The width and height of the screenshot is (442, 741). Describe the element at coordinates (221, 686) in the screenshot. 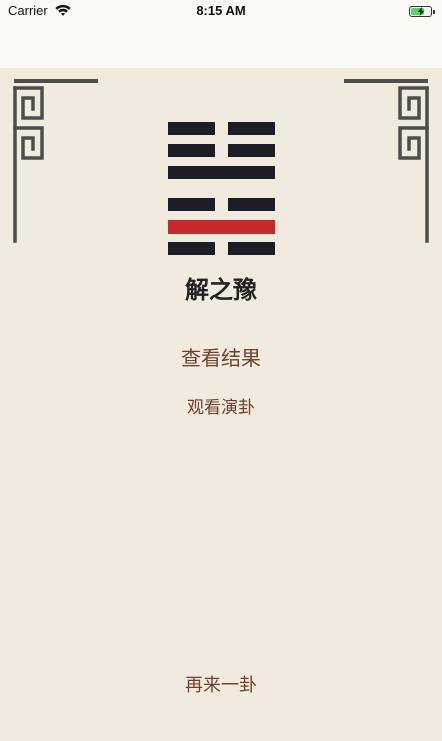

I see `divine-again-button: 再来一卦` at that location.